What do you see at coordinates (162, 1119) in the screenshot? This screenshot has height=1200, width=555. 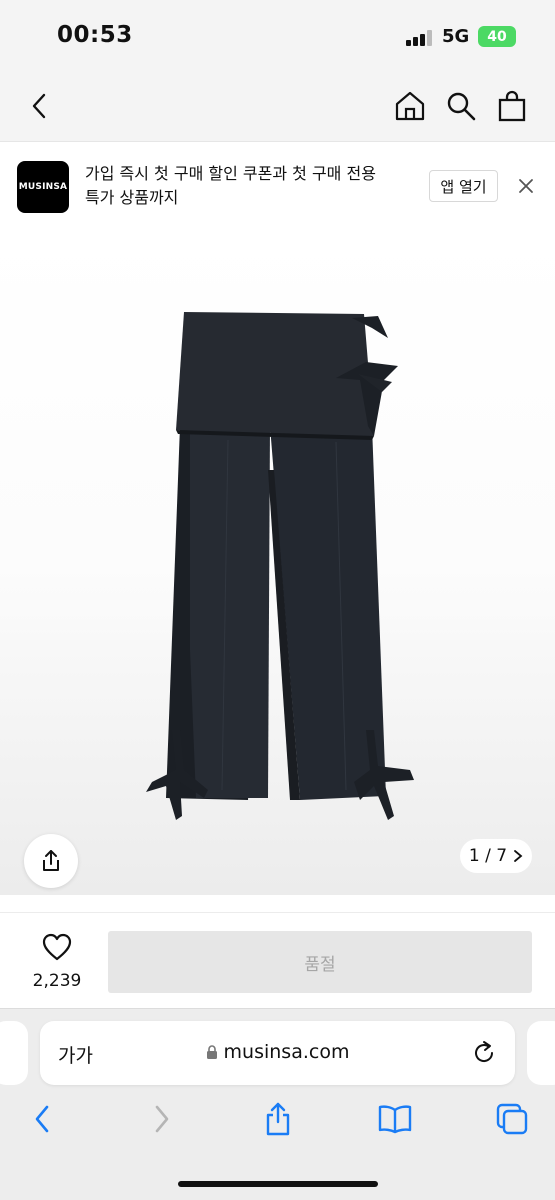 I see `forward-arrow-icon` at bounding box center [162, 1119].